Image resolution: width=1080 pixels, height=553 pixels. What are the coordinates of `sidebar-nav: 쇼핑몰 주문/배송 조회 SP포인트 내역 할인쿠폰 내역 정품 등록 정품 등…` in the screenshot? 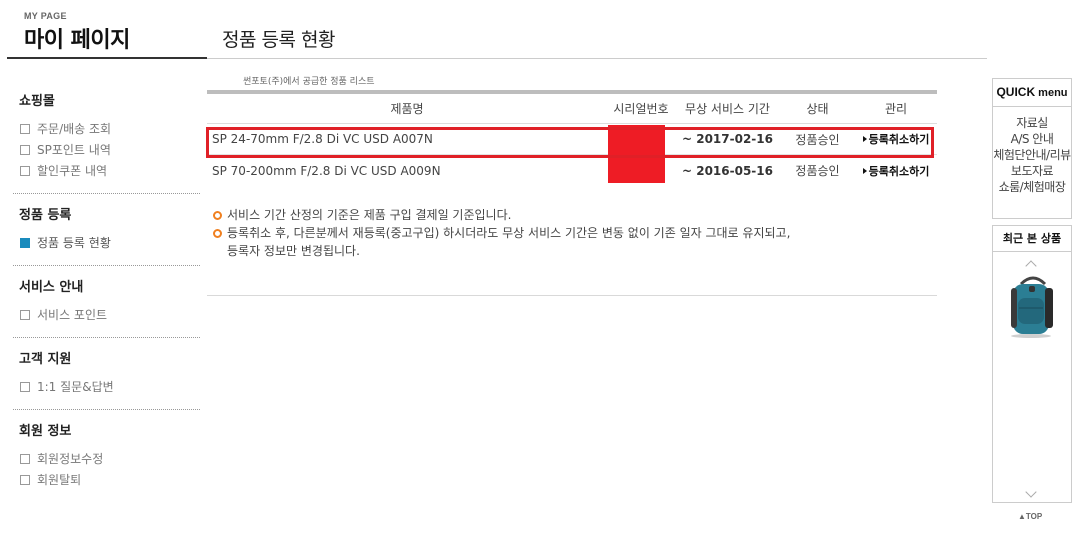 It's located at (106, 285).